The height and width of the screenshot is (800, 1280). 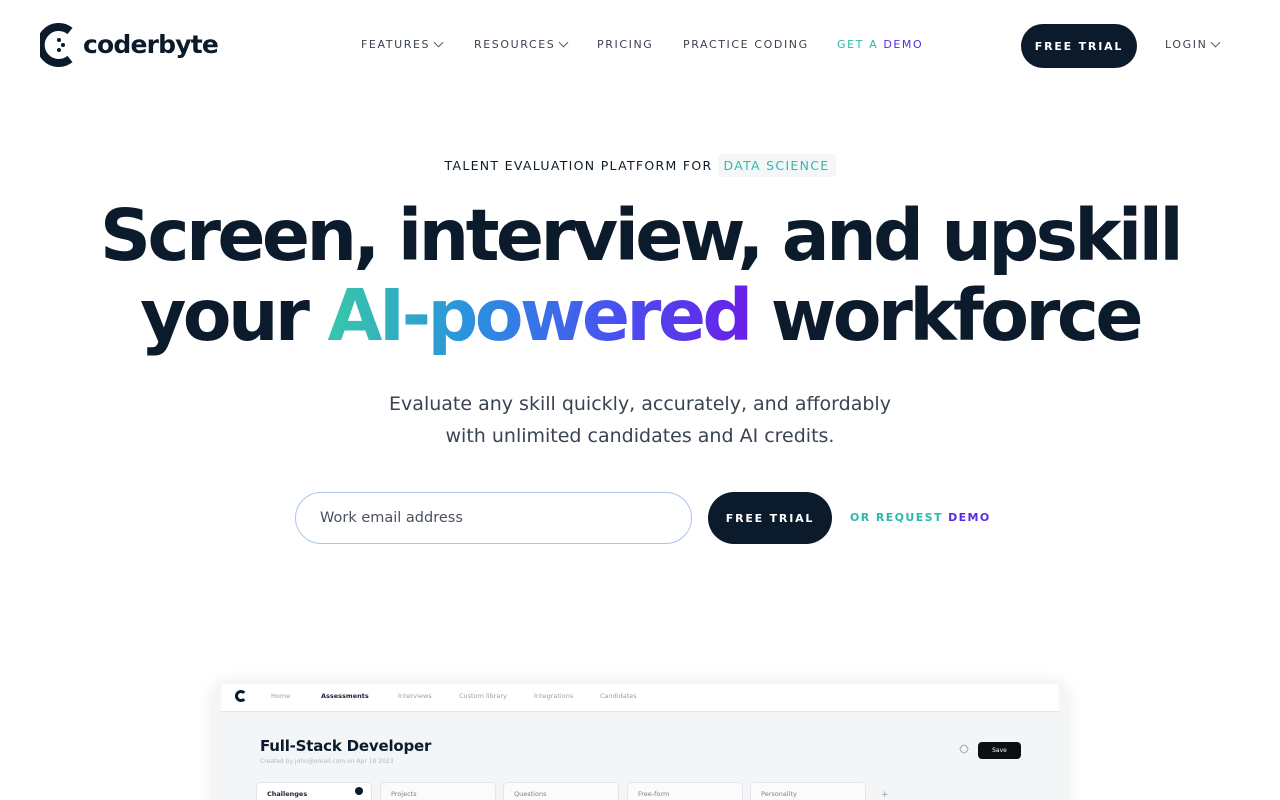 I want to click on preview-tab-personality: Personality, so click(x=808, y=791).